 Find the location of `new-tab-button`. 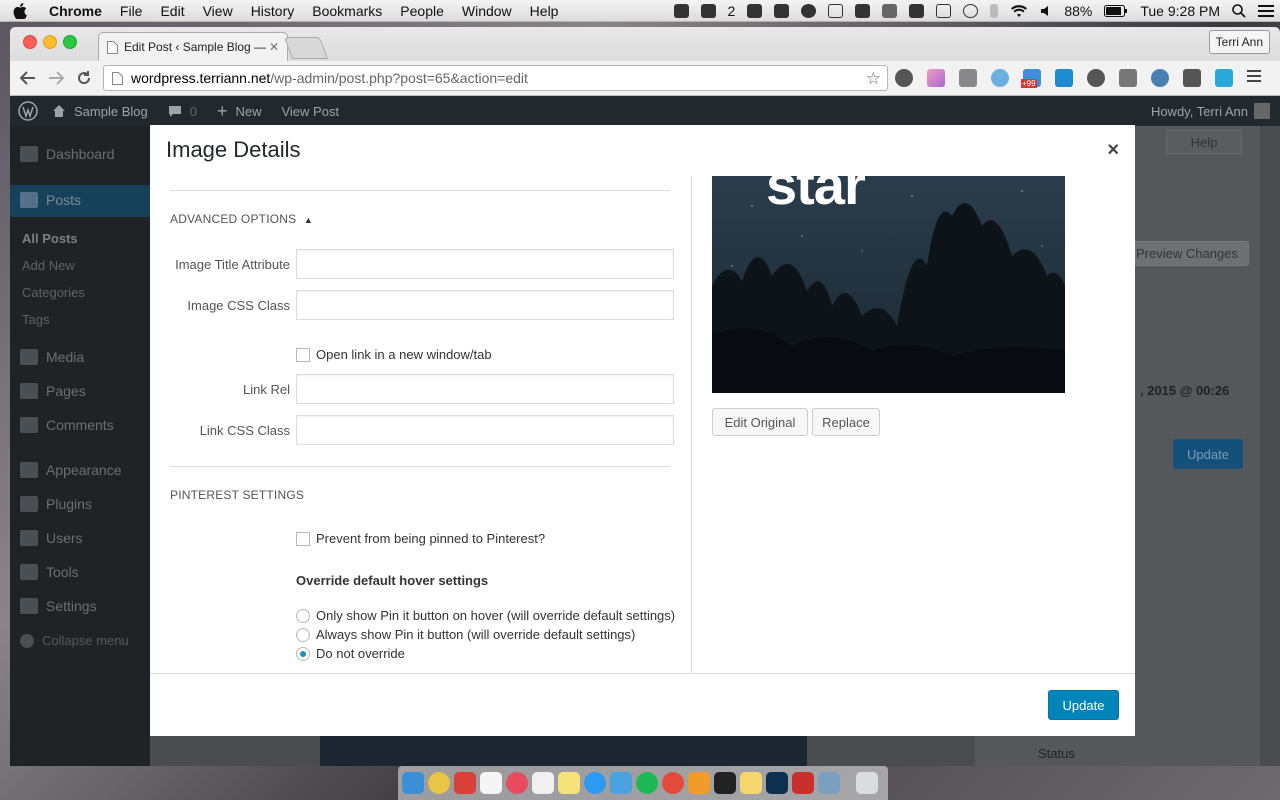

new-tab-button is located at coordinates (306, 48).